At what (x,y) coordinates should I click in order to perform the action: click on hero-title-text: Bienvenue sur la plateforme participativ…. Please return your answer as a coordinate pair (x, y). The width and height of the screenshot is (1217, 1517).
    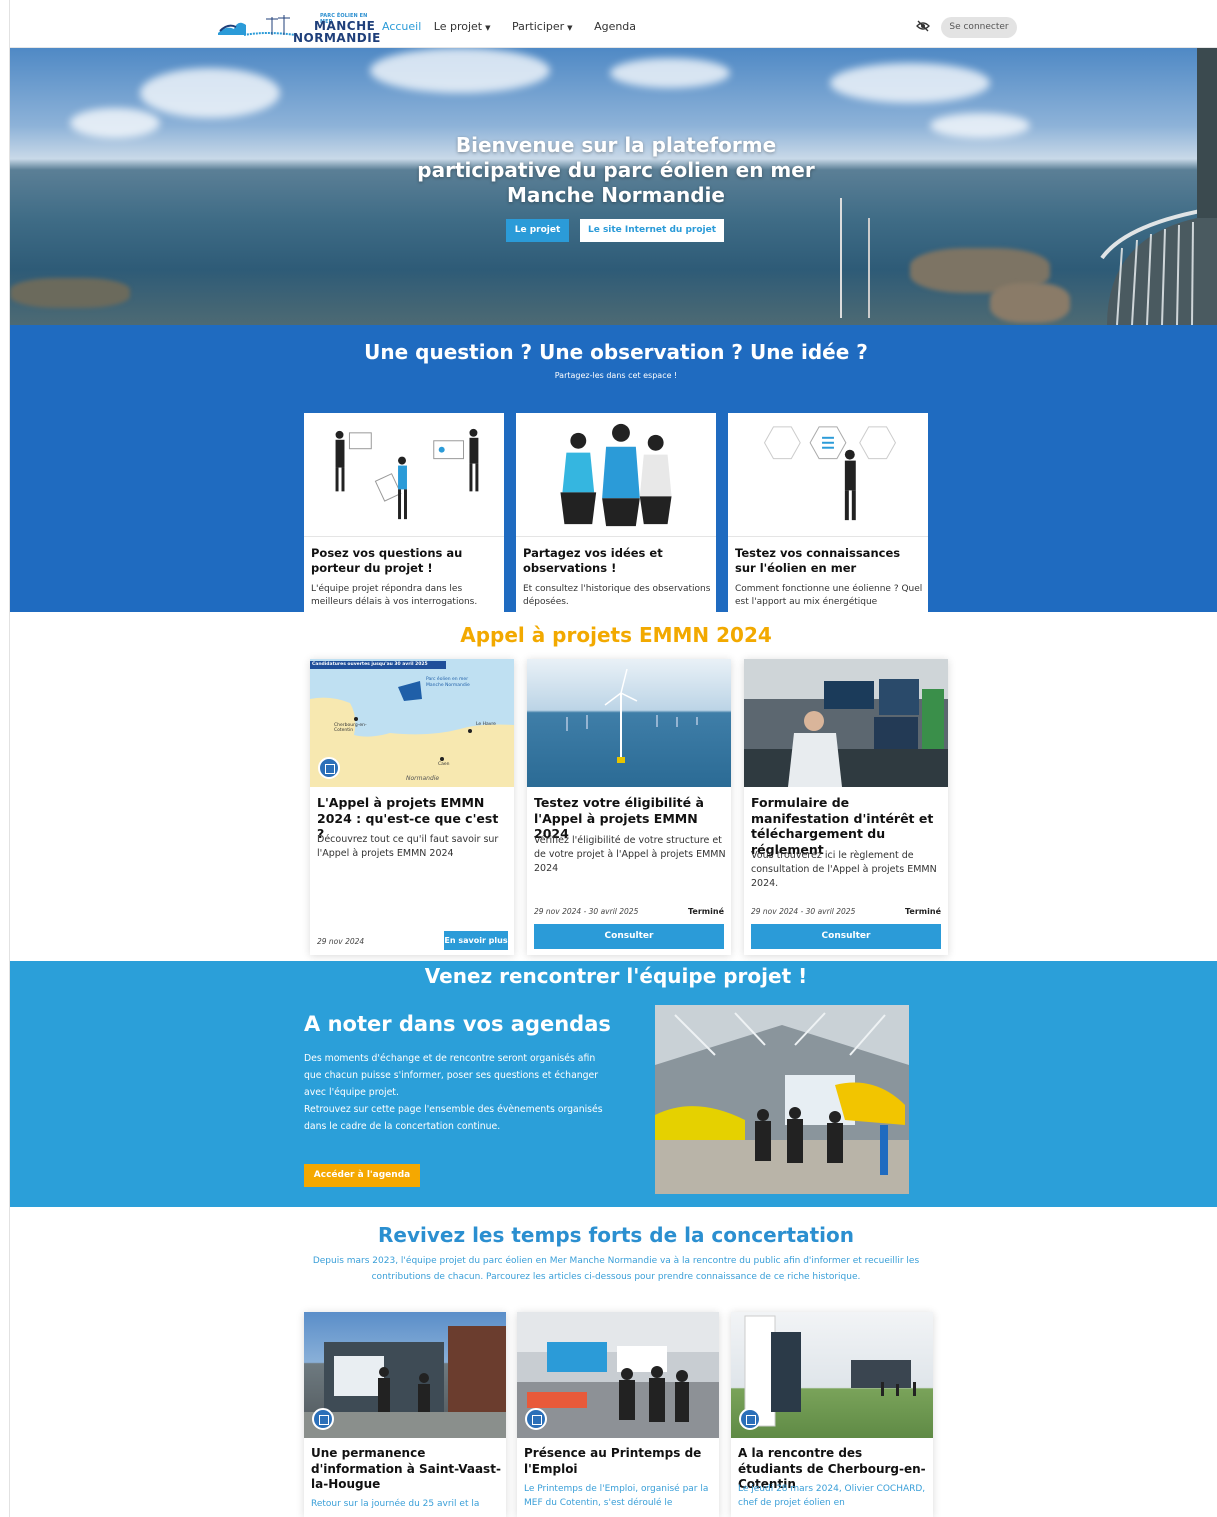
    Looking at the image, I should click on (616, 170).